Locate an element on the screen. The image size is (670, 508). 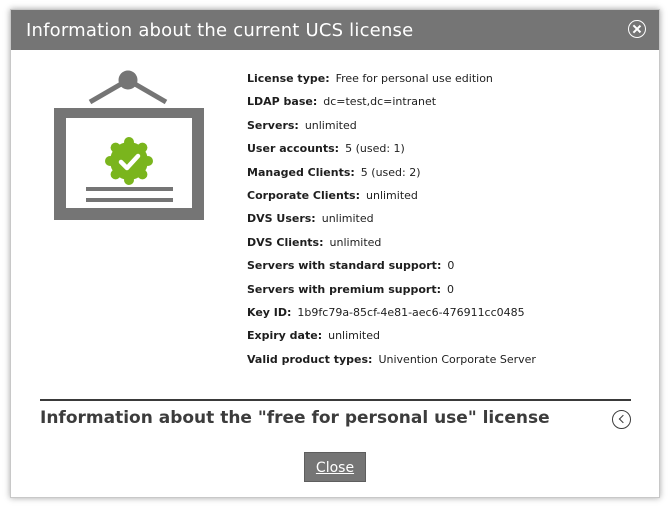
license-key: DVS Clients: is located at coordinates (285, 242).